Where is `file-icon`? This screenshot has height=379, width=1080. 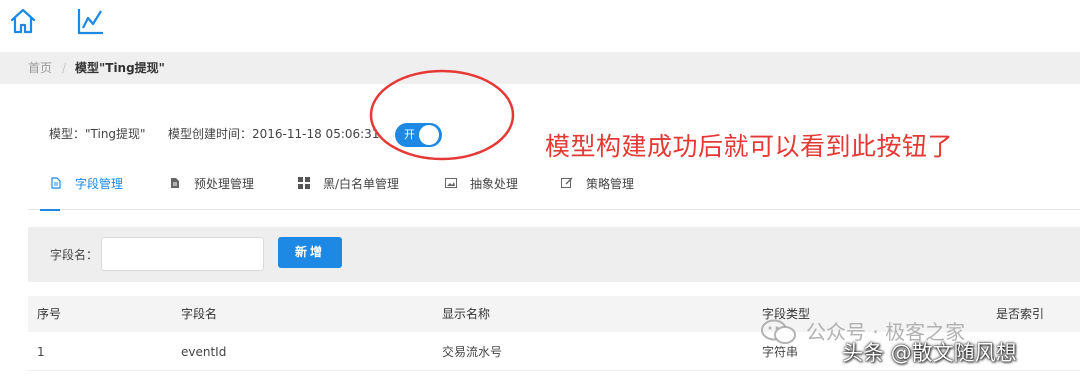
file-icon is located at coordinates (175, 183).